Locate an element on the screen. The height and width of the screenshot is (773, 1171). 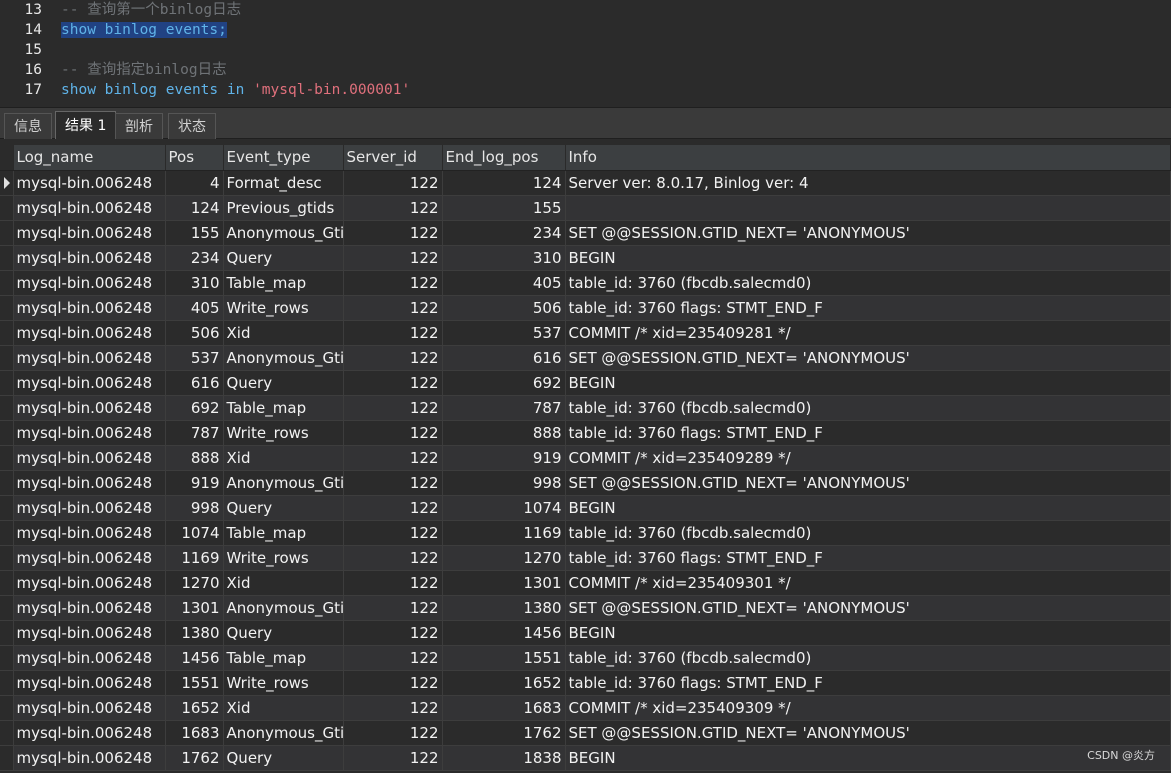
cell-pos: 1169 is located at coordinates (194, 558).